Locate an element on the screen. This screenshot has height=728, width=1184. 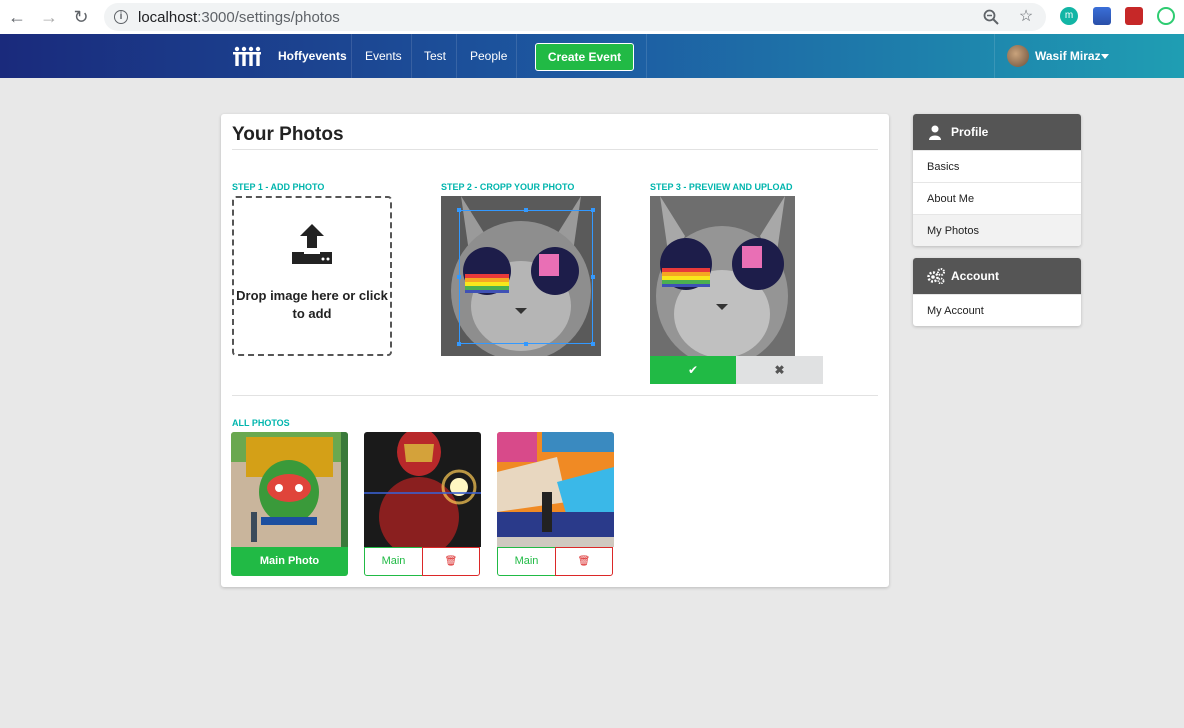
upload-icon is located at coordinates (312, 244).